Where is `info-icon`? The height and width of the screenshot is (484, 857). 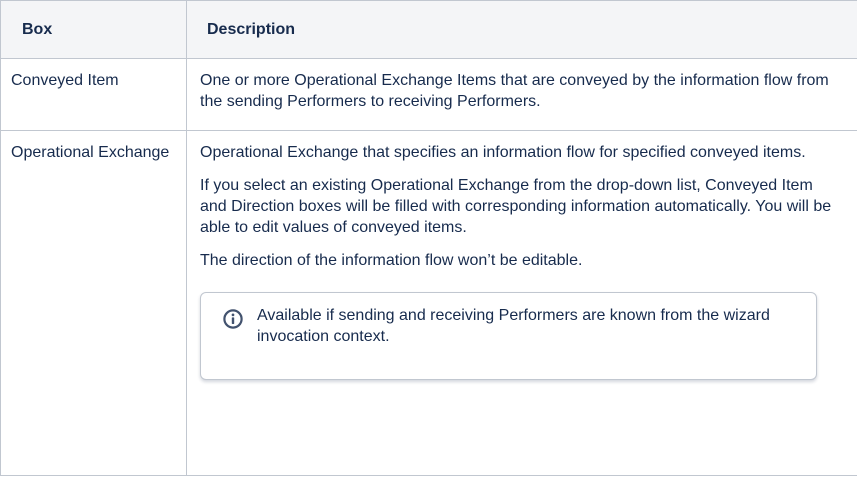 info-icon is located at coordinates (233, 319).